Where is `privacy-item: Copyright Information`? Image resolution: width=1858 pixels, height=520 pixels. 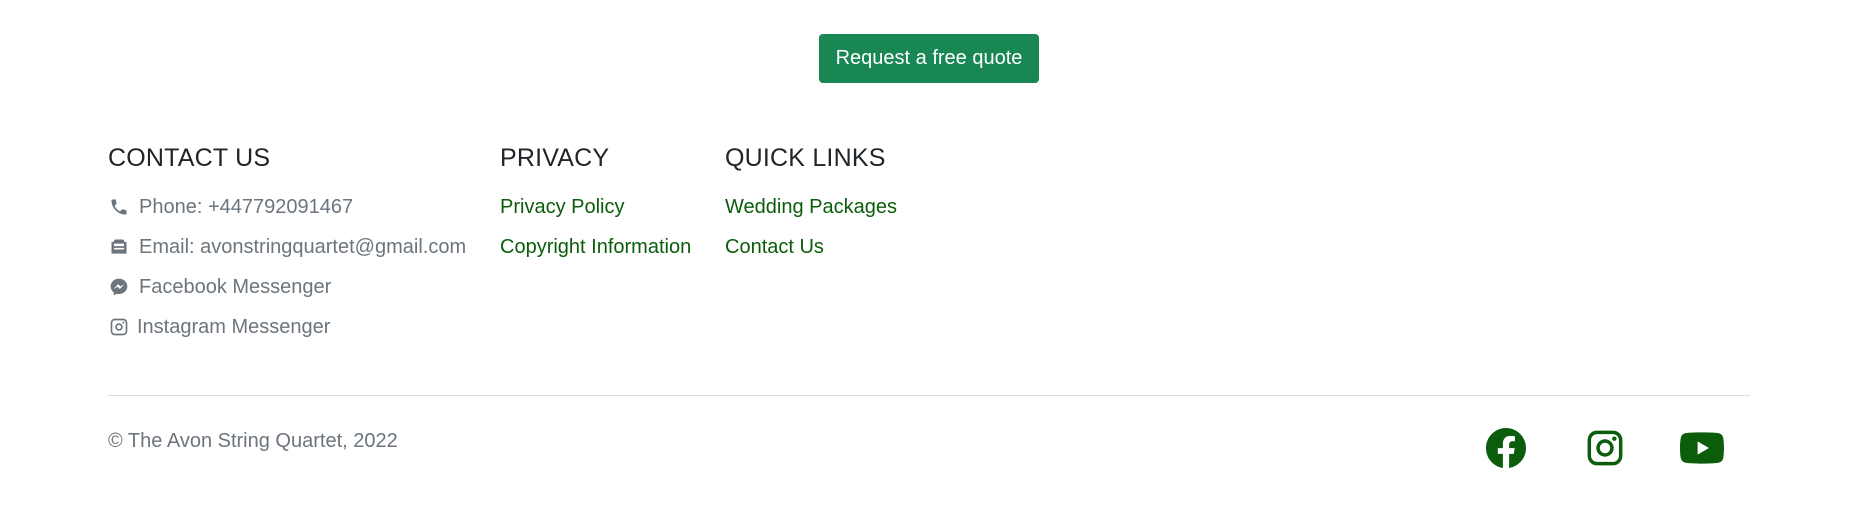 privacy-item: Copyright Information is located at coordinates (595, 247).